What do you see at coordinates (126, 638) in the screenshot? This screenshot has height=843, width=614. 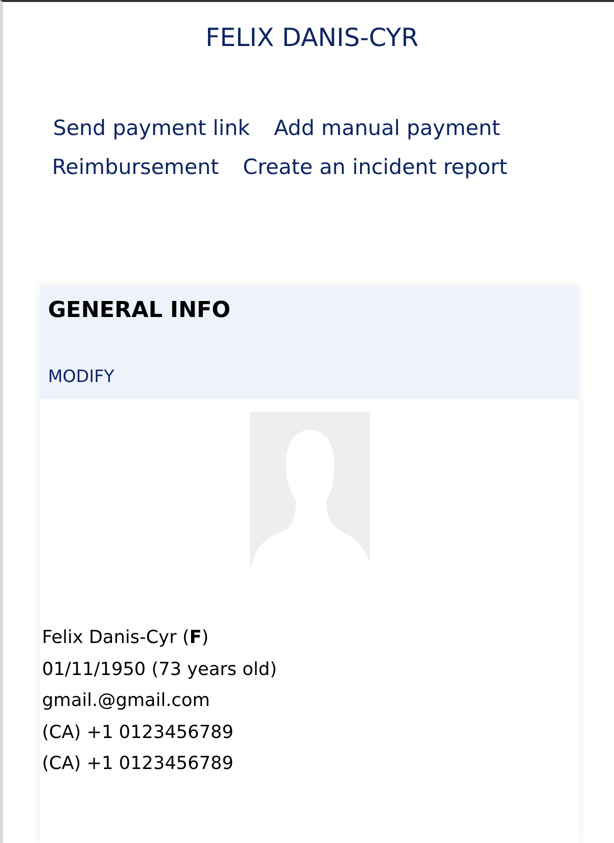 I see `info-line: Felix Danis-Cyr (F)` at bounding box center [126, 638].